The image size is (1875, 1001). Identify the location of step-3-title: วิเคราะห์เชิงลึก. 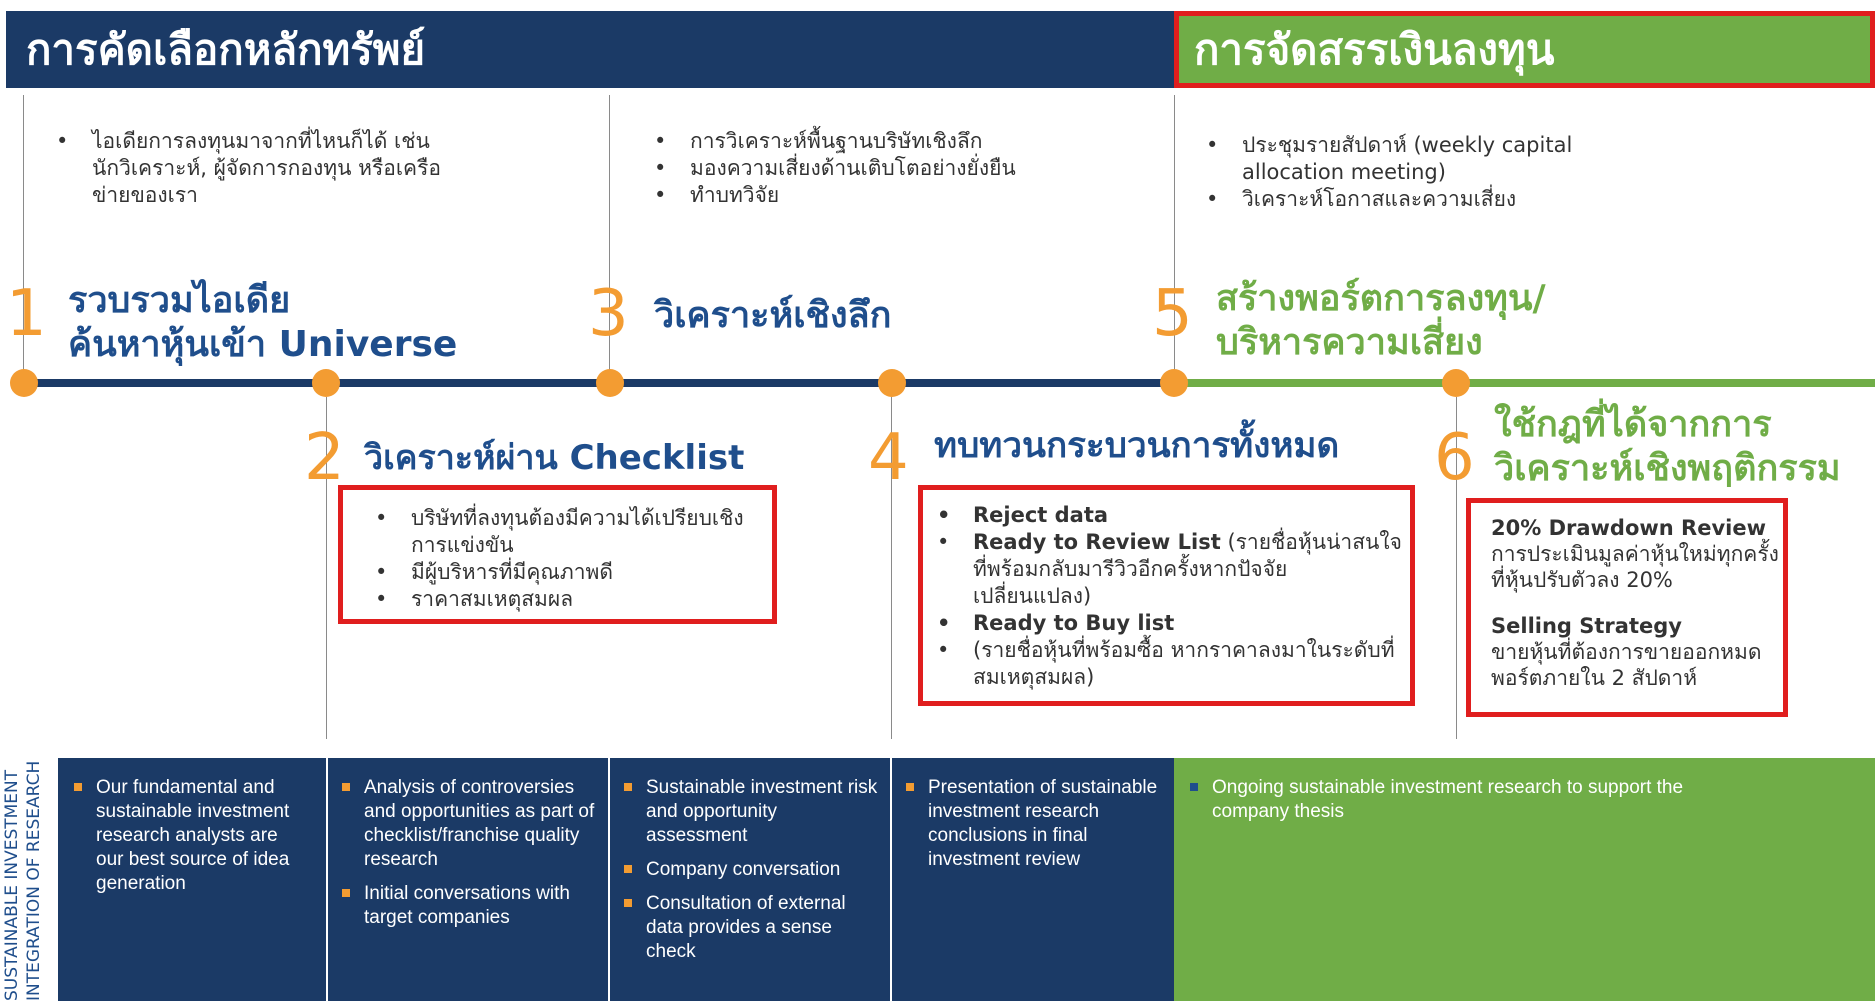
(773, 315).